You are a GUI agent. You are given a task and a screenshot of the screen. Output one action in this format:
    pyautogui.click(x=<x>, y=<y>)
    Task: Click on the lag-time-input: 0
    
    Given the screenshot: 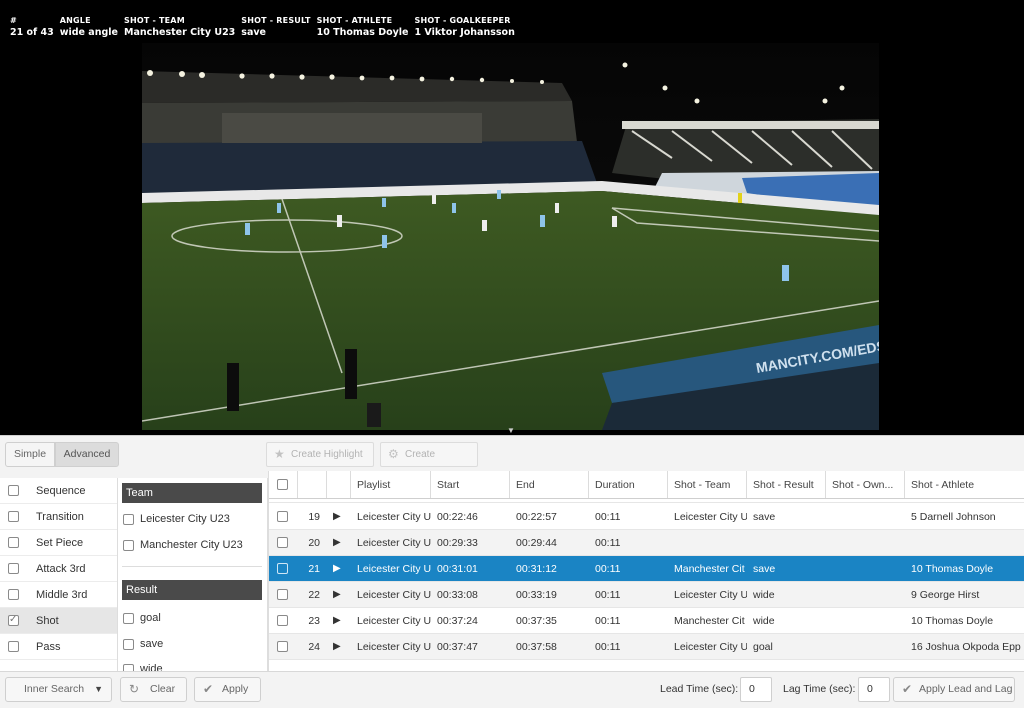 What is the action you would take?
    pyautogui.click(x=874, y=689)
    